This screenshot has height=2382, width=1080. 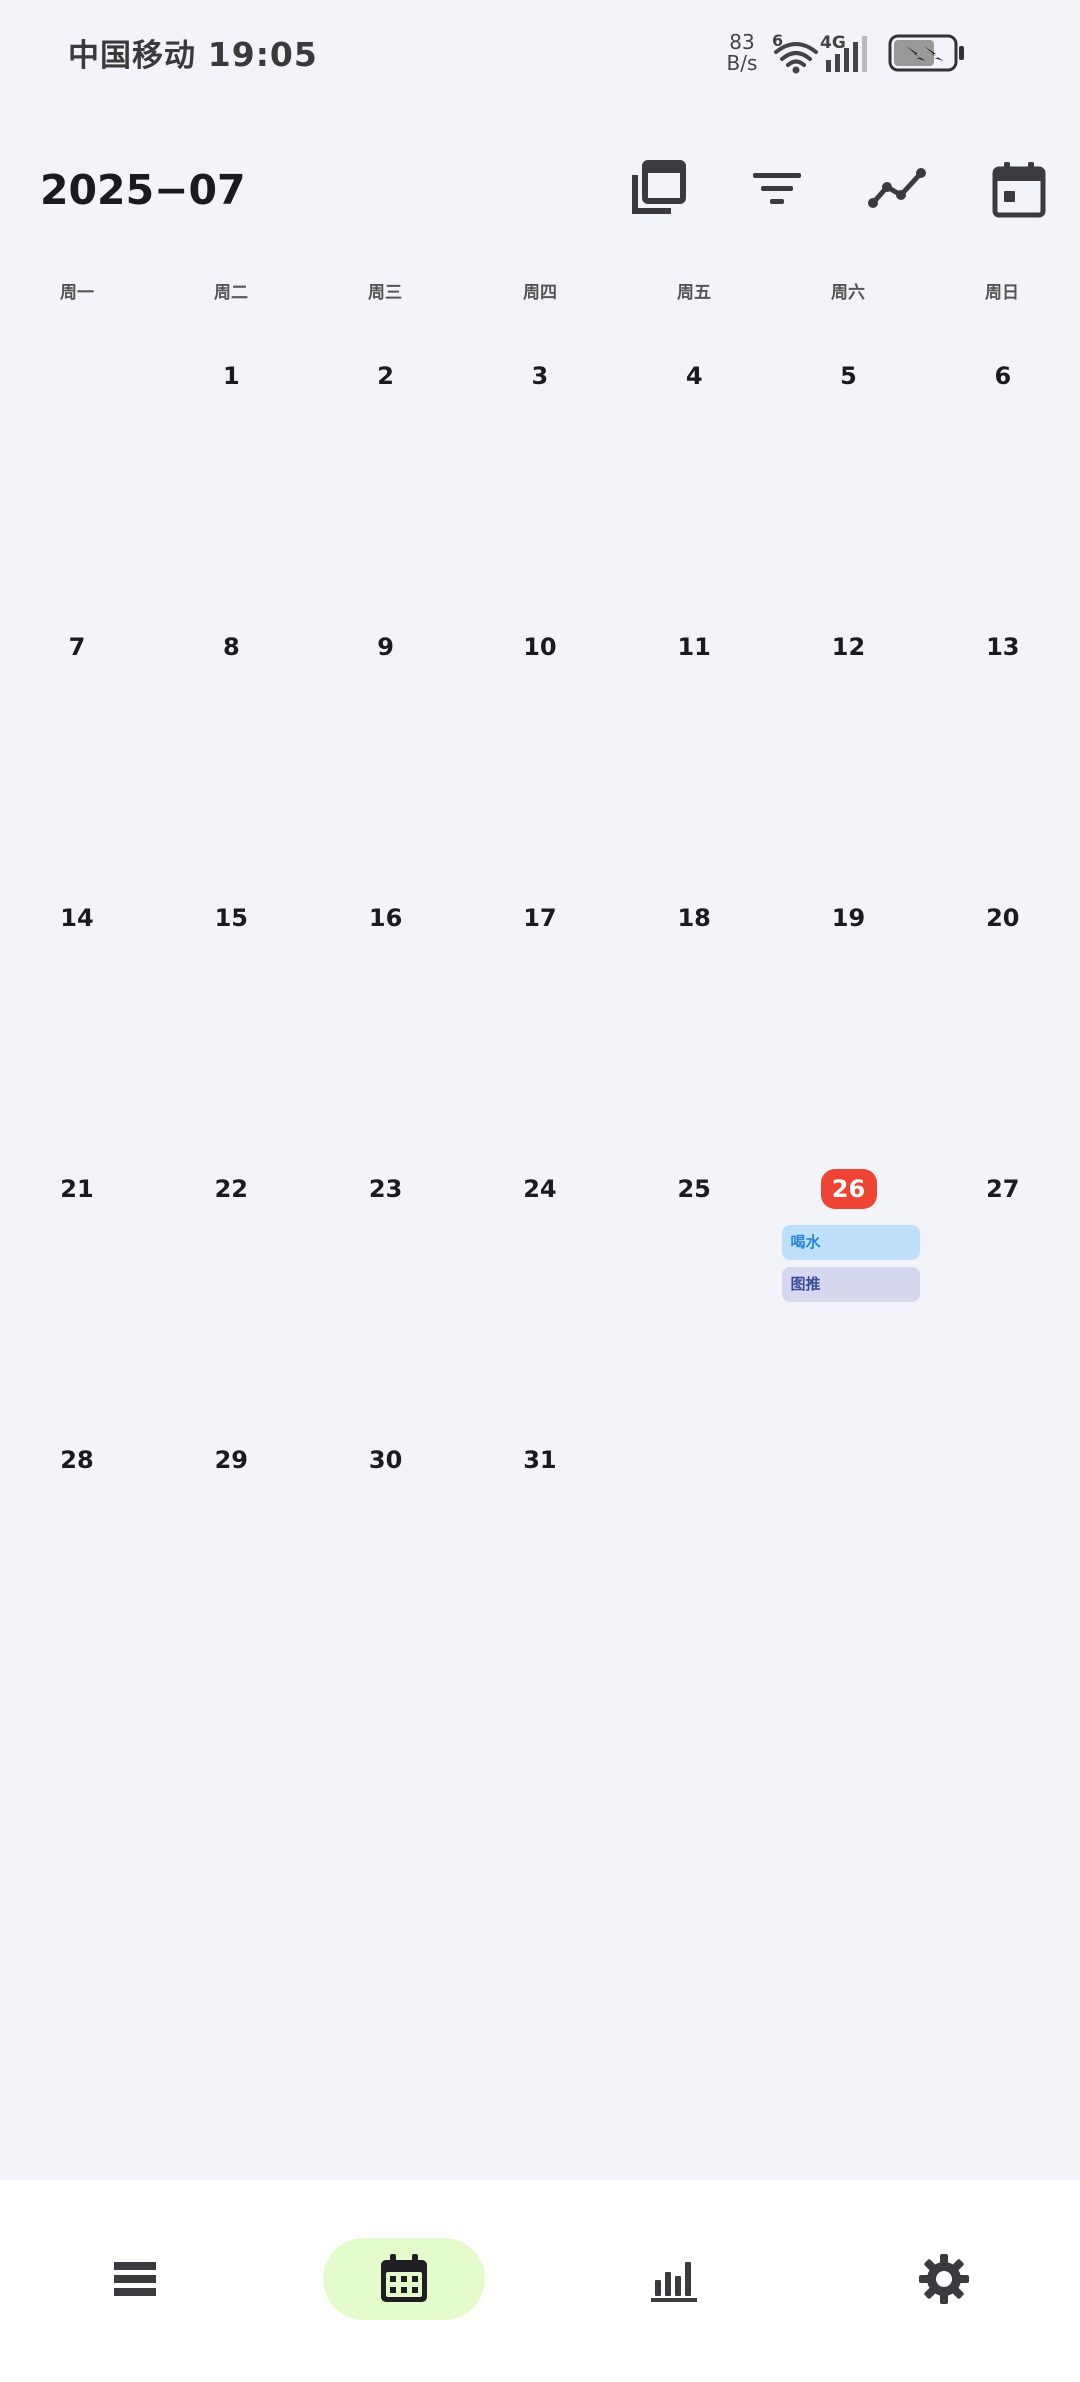 What do you see at coordinates (231, 1549) in the screenshot?
I see `day-cell: 29` at bounding box center [231, 1549].